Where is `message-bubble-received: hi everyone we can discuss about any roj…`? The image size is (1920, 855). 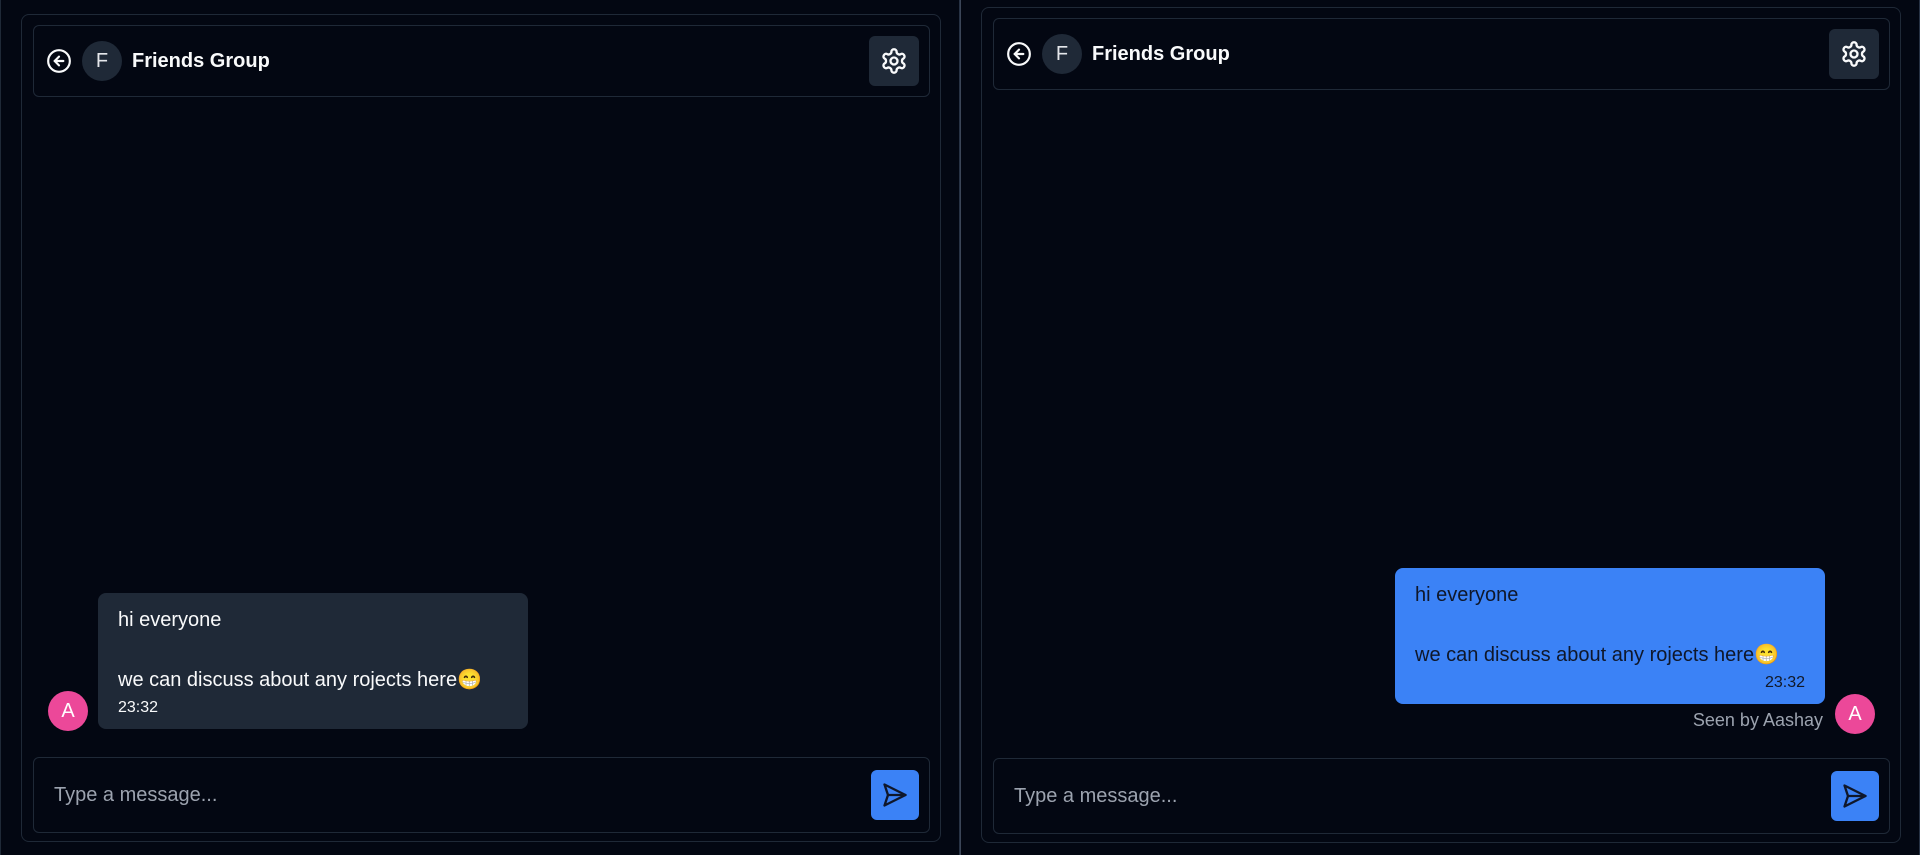 message-bubble-received: hi everyone we can discuss about any roj… is located at coordinates (313, 661).